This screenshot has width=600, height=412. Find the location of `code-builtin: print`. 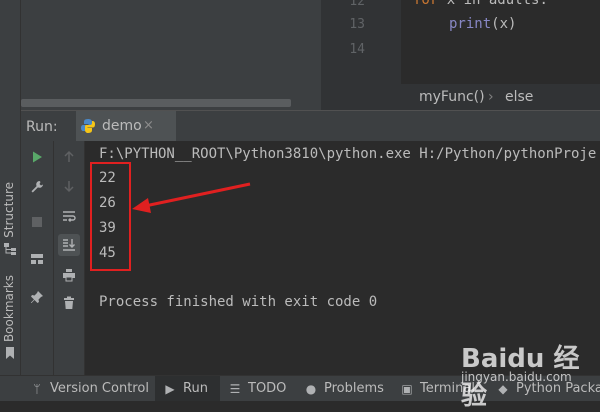

code-builtin: print is located at coordinates (470, 24).